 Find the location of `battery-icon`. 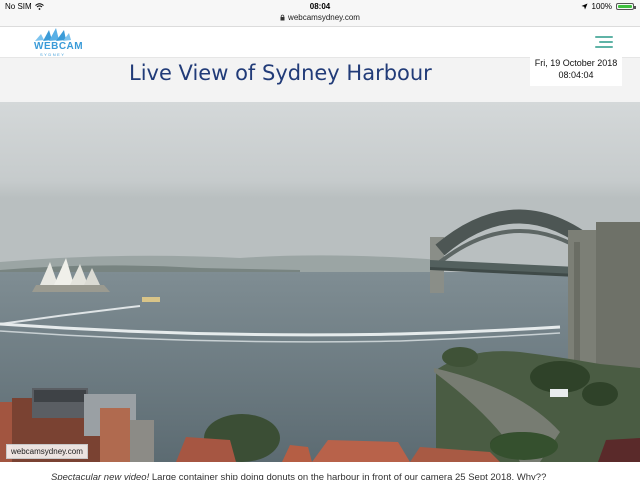

battery-icon is located at coordinates (626, 6).